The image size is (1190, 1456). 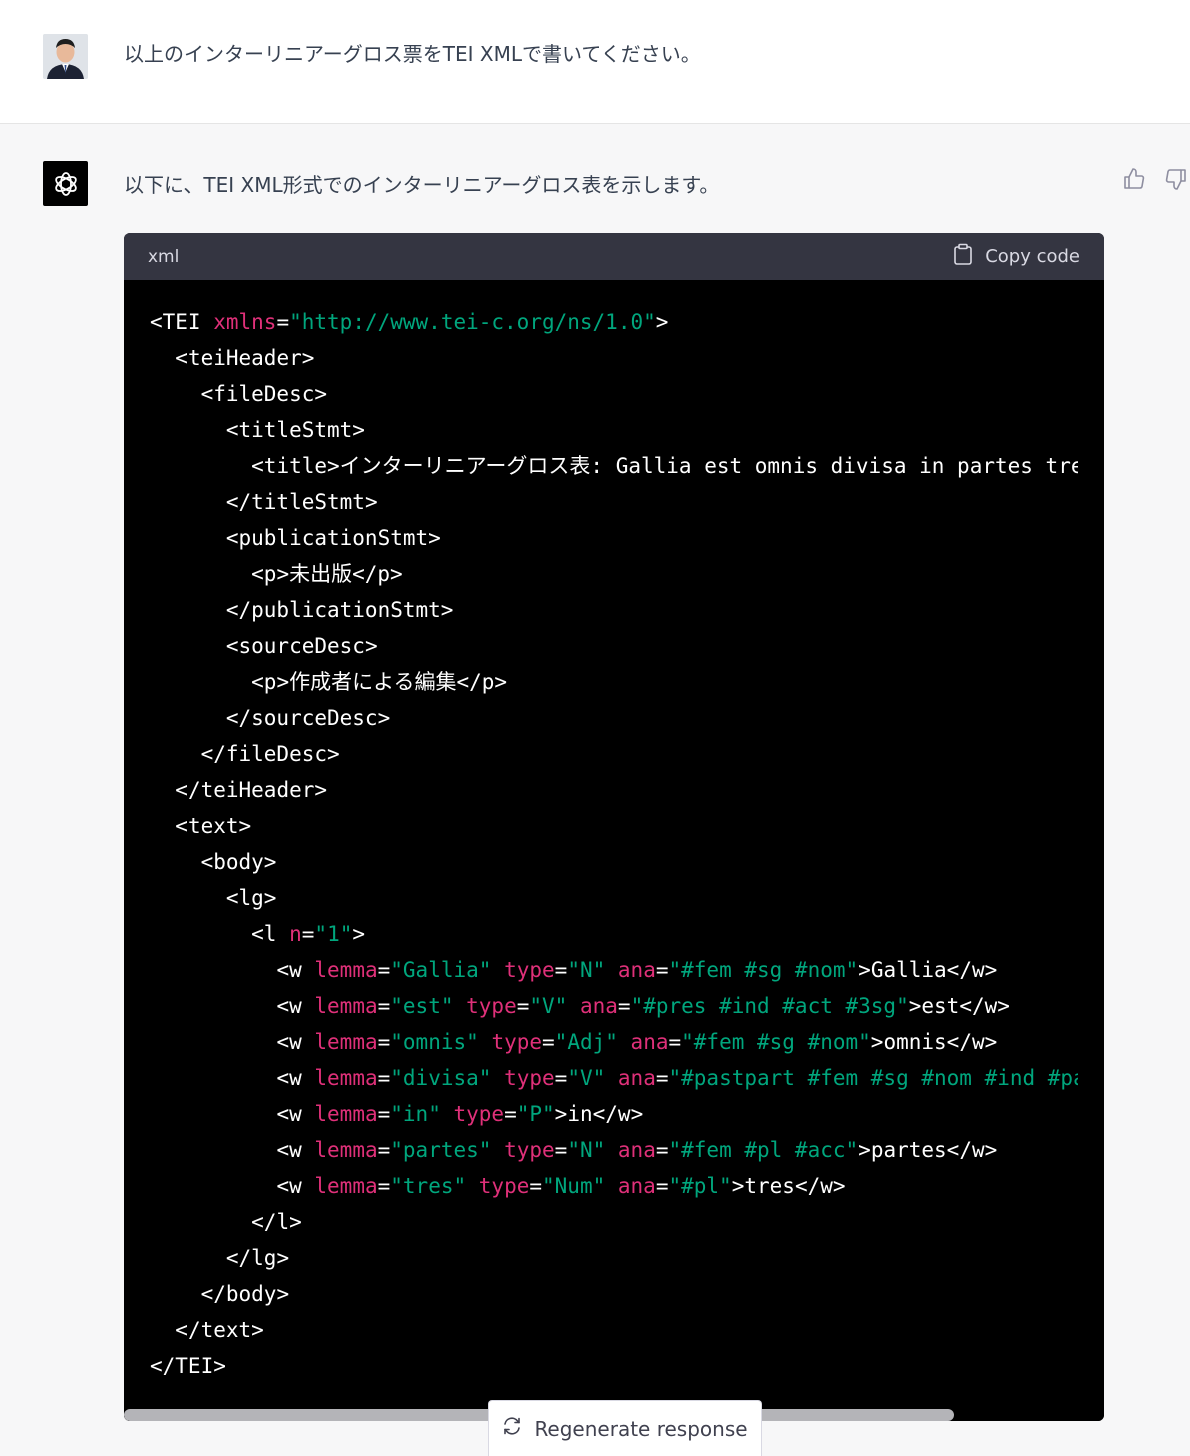 I want to click on code-language-label: xml, so click(x=164, y=256).